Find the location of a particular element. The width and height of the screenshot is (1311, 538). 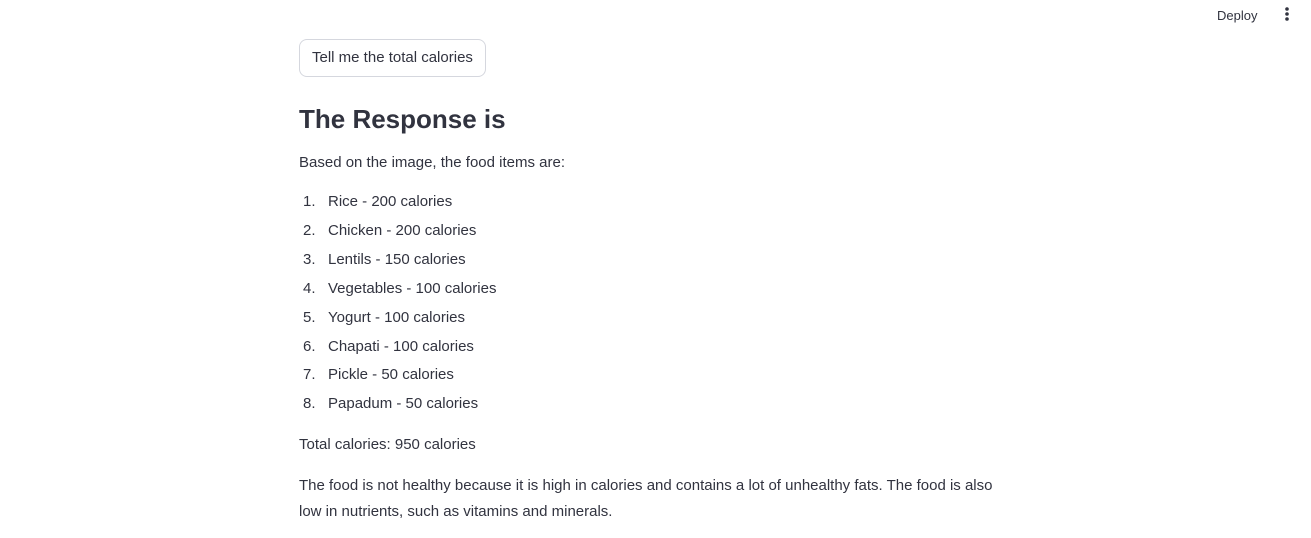

list-item-text: Rice - 200 calories is located at coordinates (390, 201).